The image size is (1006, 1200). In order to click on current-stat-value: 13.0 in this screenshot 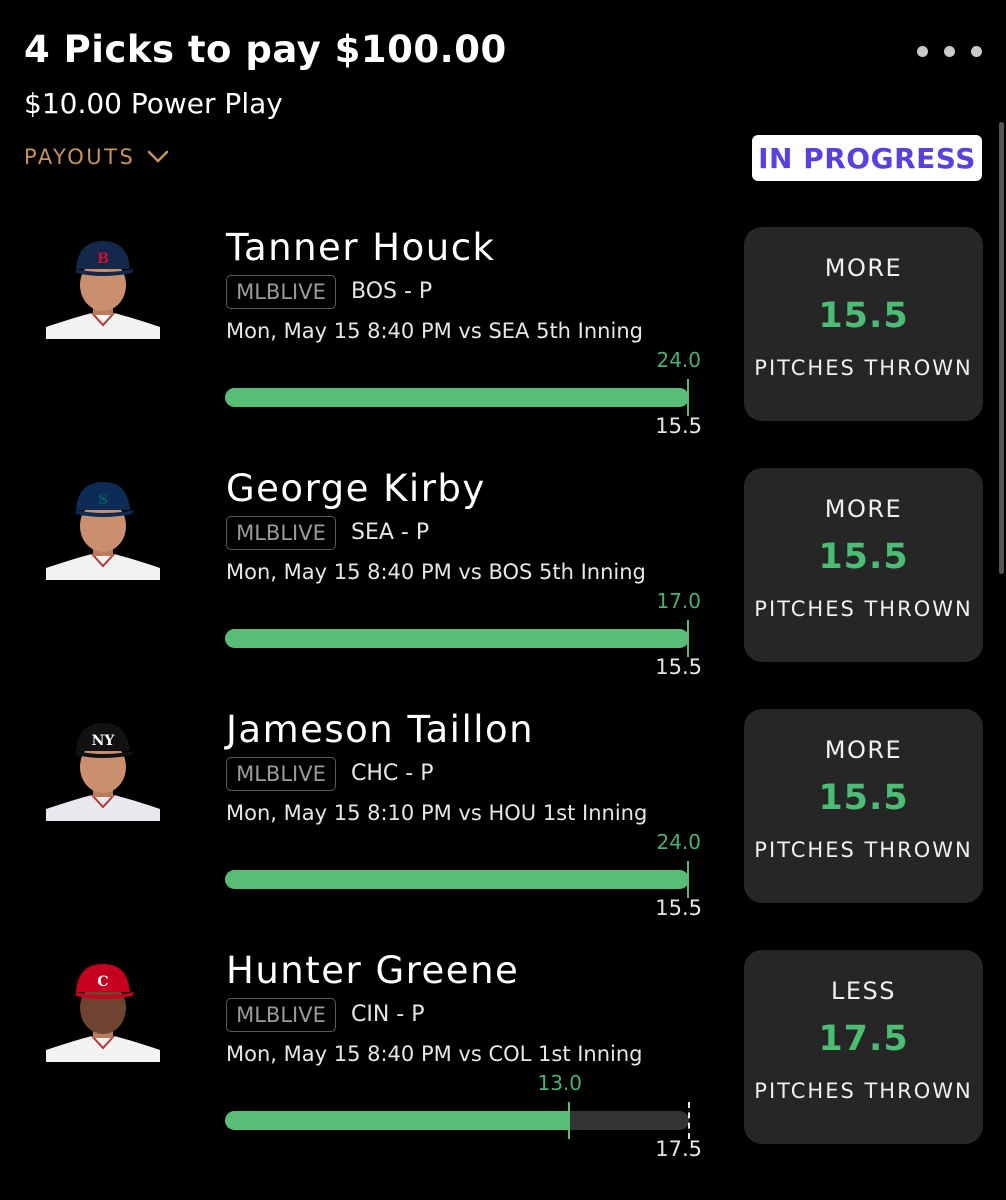, I will do `click(559, 1083)`.